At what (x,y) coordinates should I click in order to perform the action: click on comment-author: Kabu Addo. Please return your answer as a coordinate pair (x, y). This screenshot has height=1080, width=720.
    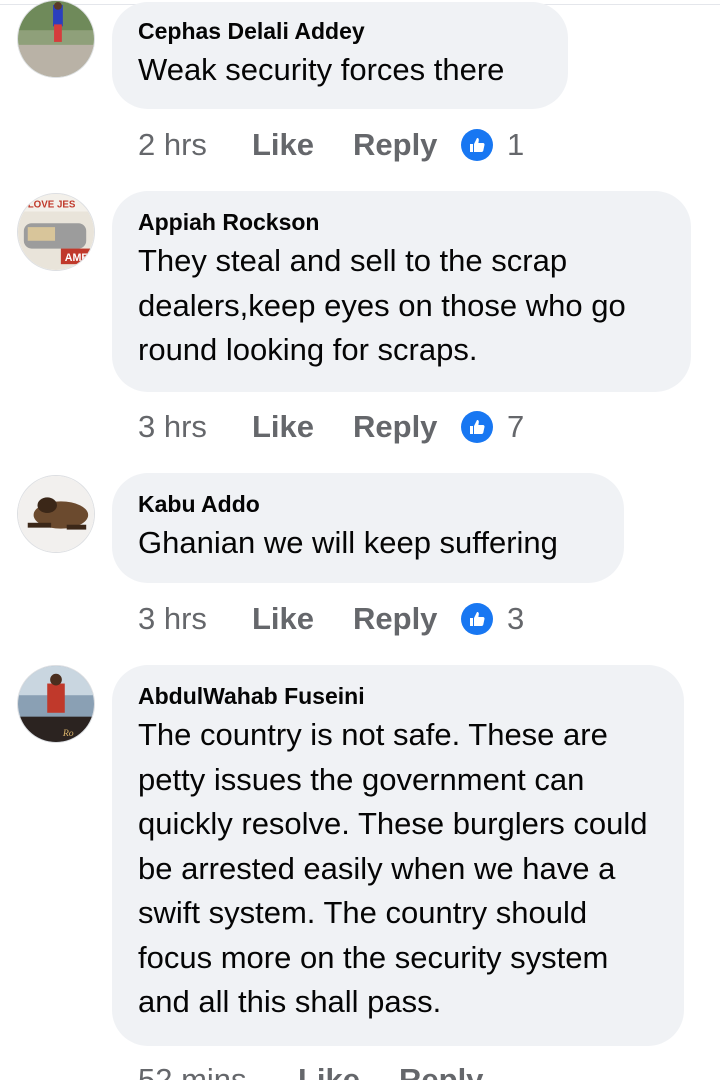
    Looking at the image, I should click on (368, 504).